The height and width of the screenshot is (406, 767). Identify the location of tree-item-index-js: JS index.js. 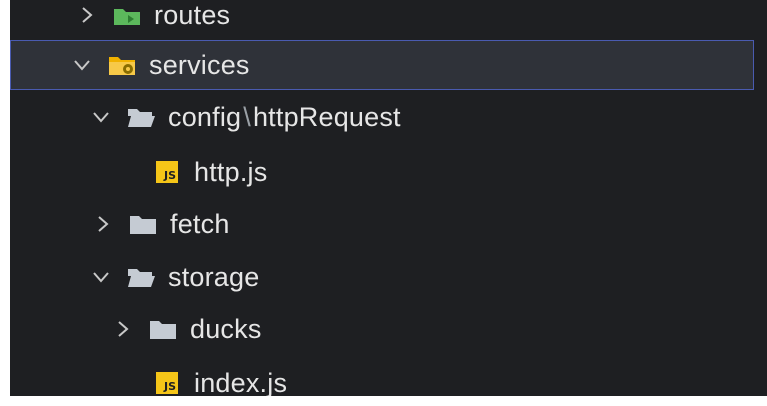
(382, 377).